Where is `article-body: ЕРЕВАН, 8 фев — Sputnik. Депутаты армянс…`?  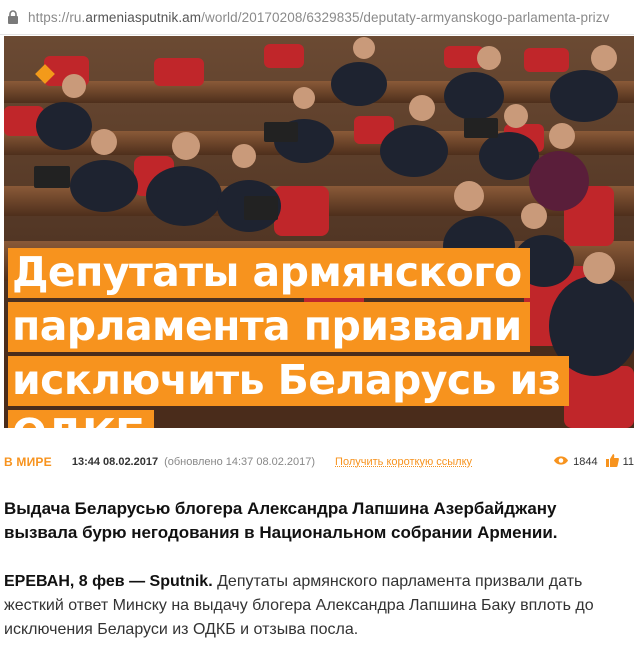
article-body: ЕРЕВАН, 8 фев — Sputnik. Депутаты армянс… is located at coordinates (318, 606).